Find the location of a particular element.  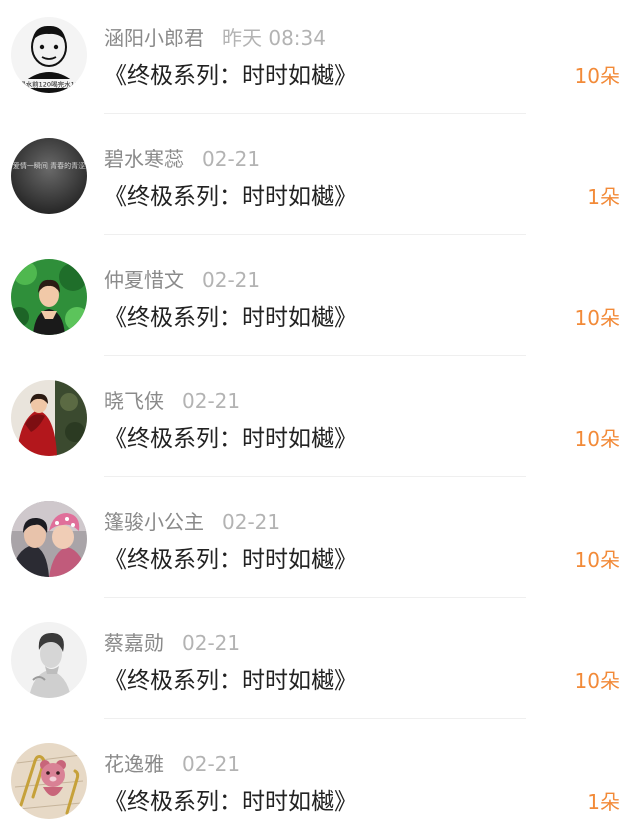

username: 蔡嘉勋 is located at coordinates (134, 643).